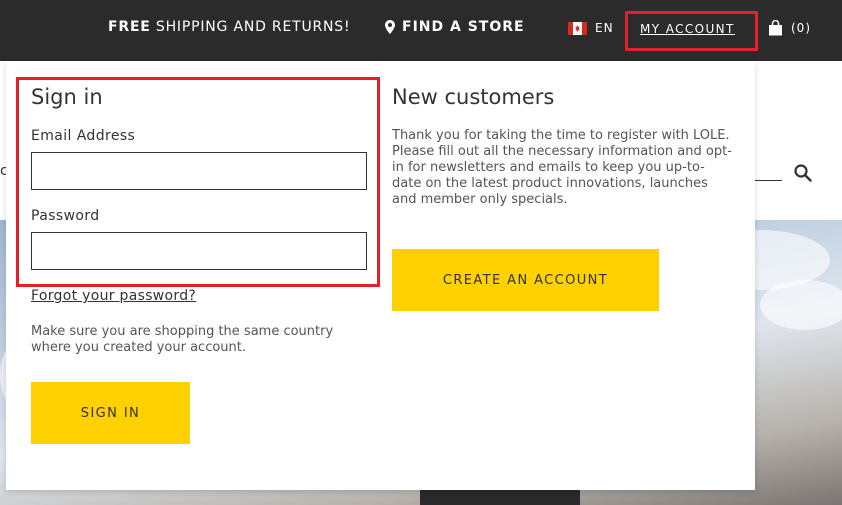 This screenshot has height=505, width=842. I want to click on create-account-button: CREATE AN ACCOUNT, so click(525, 280).